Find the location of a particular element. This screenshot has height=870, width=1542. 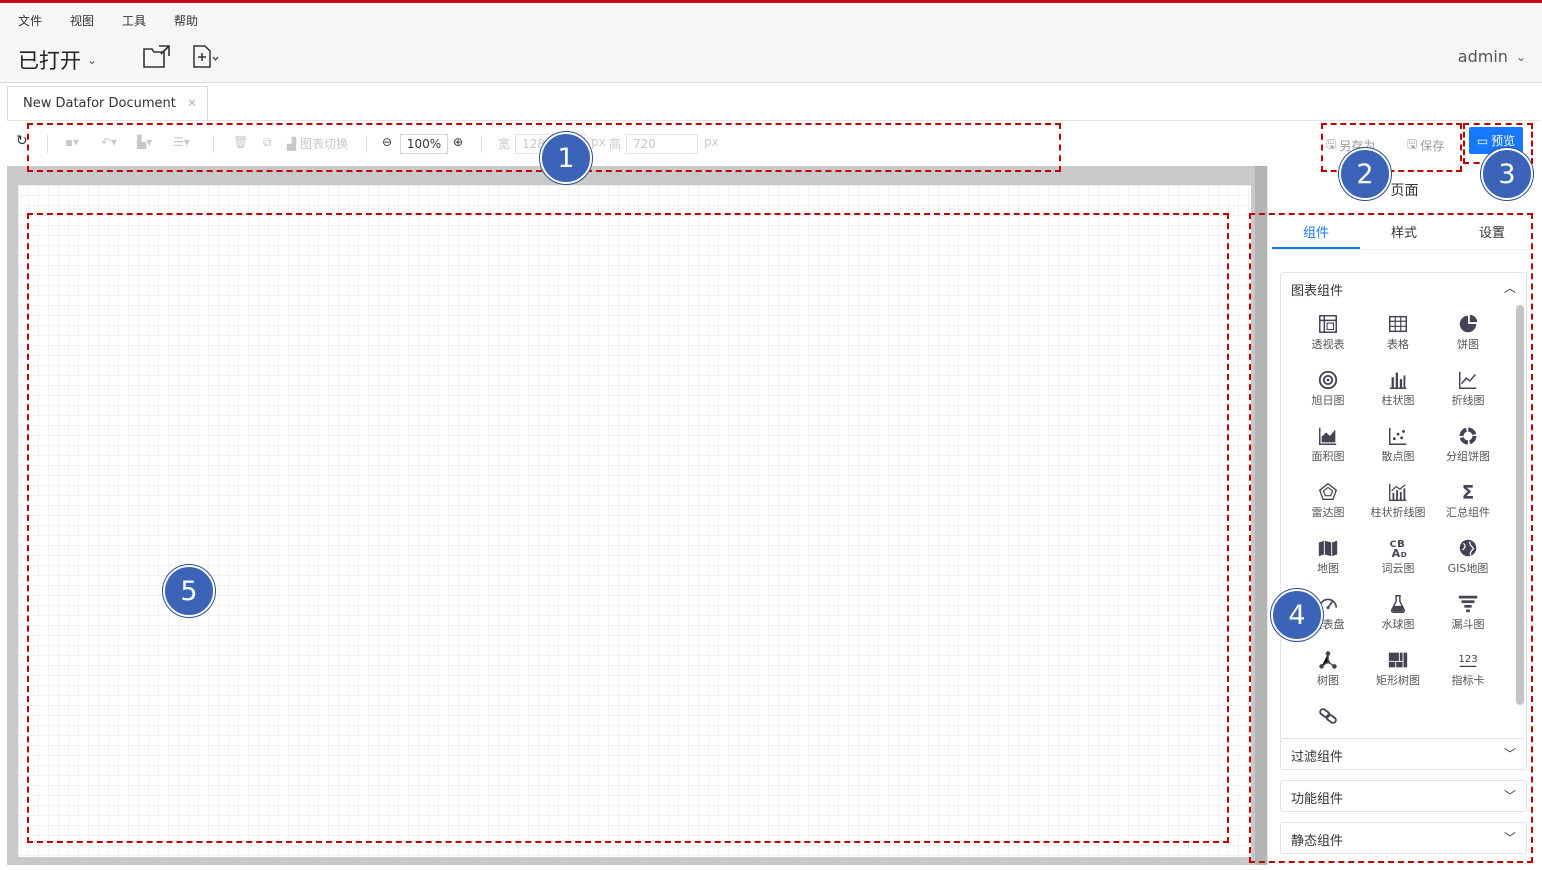

menu-bar: 文件 视图 工具 帮助 is located at coordinates (108, 20).